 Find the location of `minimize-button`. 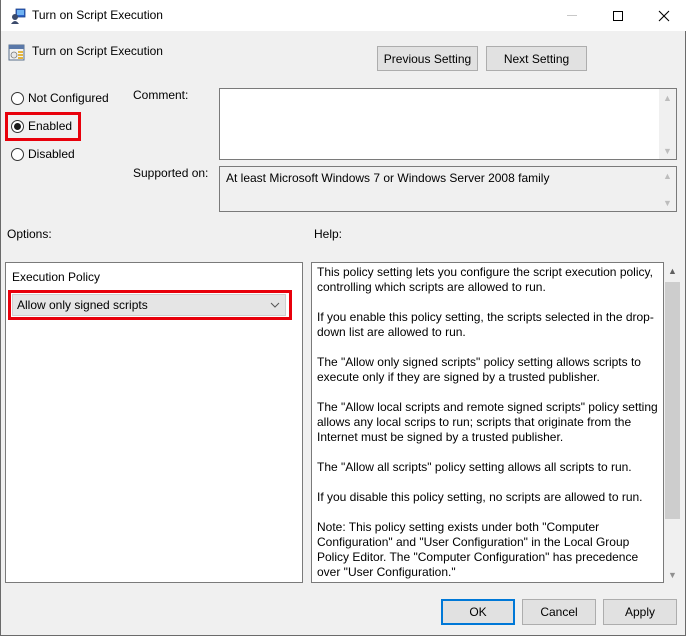

minimize-button is located at coordinates (572, 15).